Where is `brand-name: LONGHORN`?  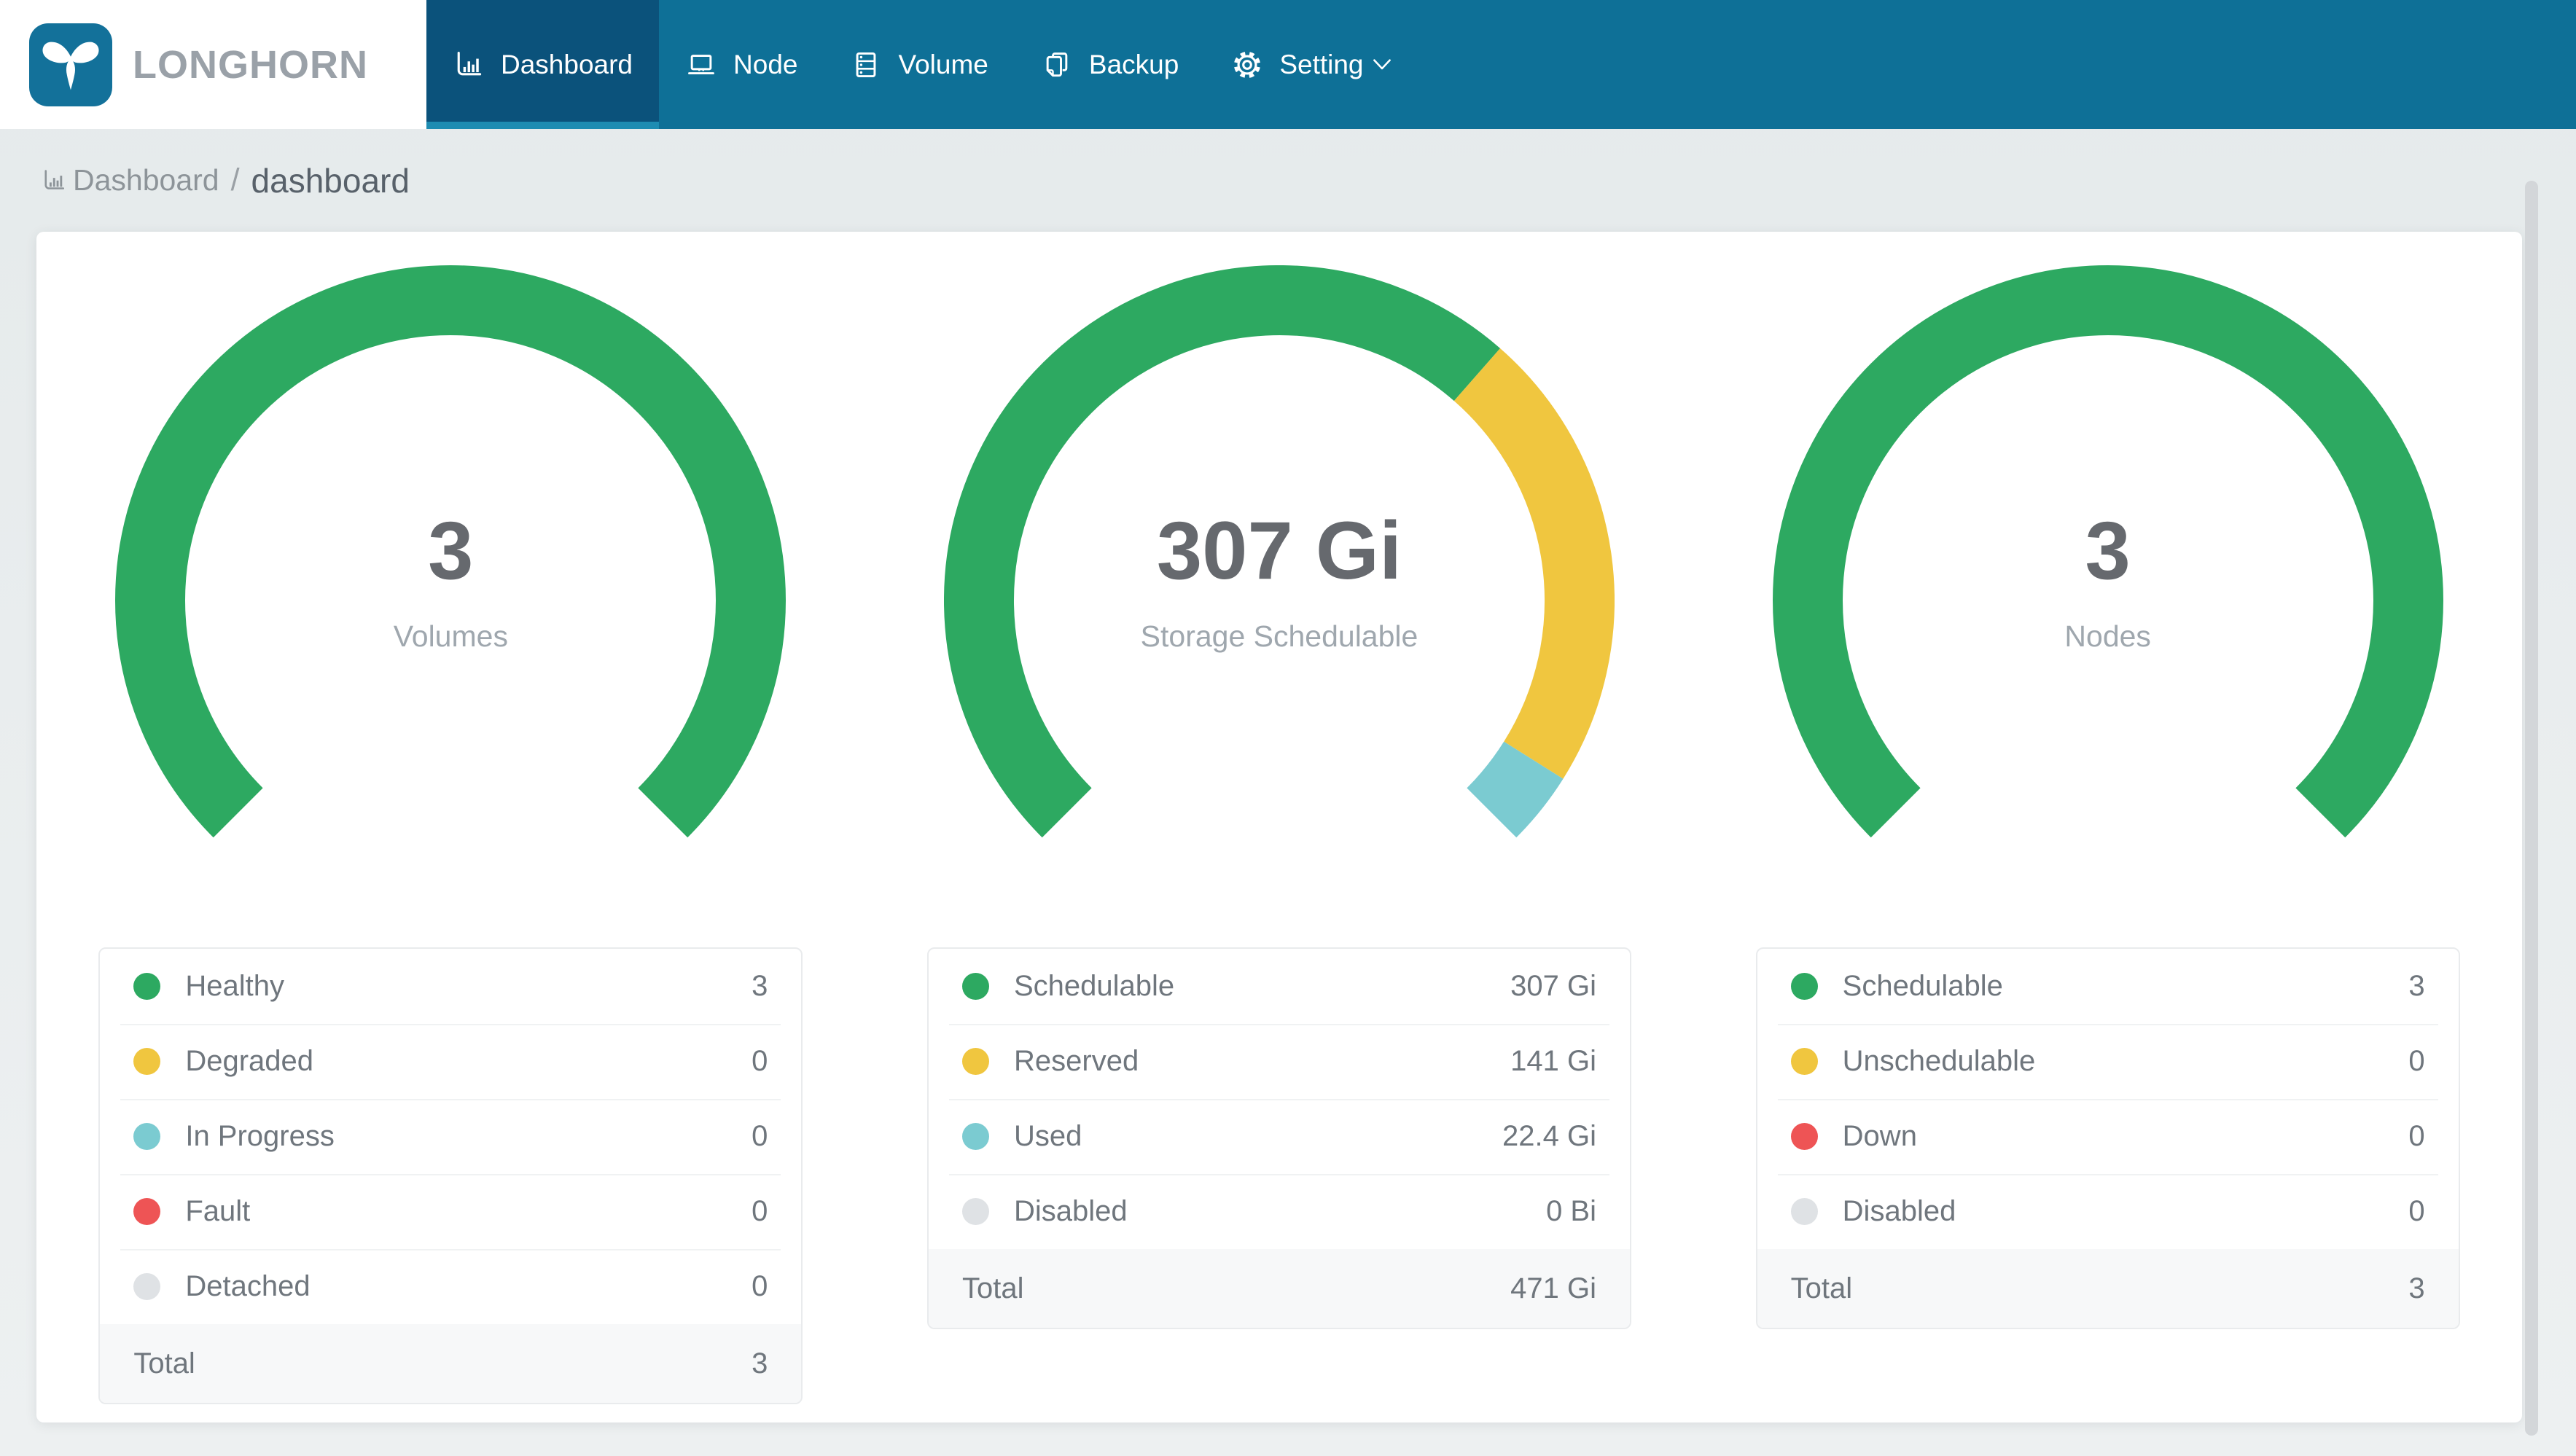 brand-name: LONGHORN is located at coordinates (250, 64).